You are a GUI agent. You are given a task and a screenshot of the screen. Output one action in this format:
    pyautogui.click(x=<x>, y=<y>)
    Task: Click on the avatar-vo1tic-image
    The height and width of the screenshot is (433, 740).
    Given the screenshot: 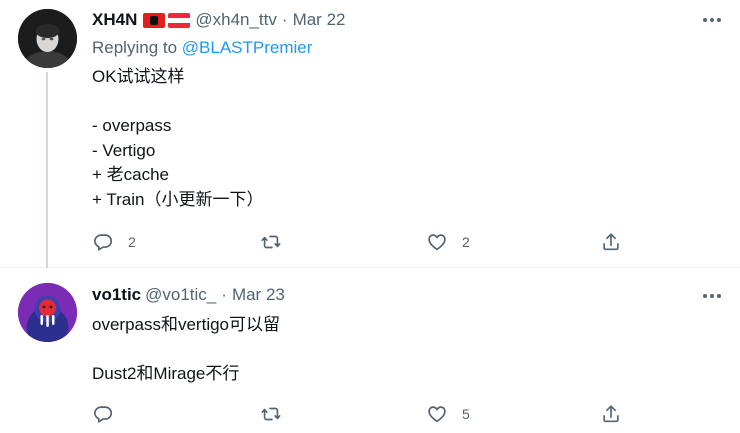 What is the action you would take?
    pyautogui.click(x=47, y=312)
    